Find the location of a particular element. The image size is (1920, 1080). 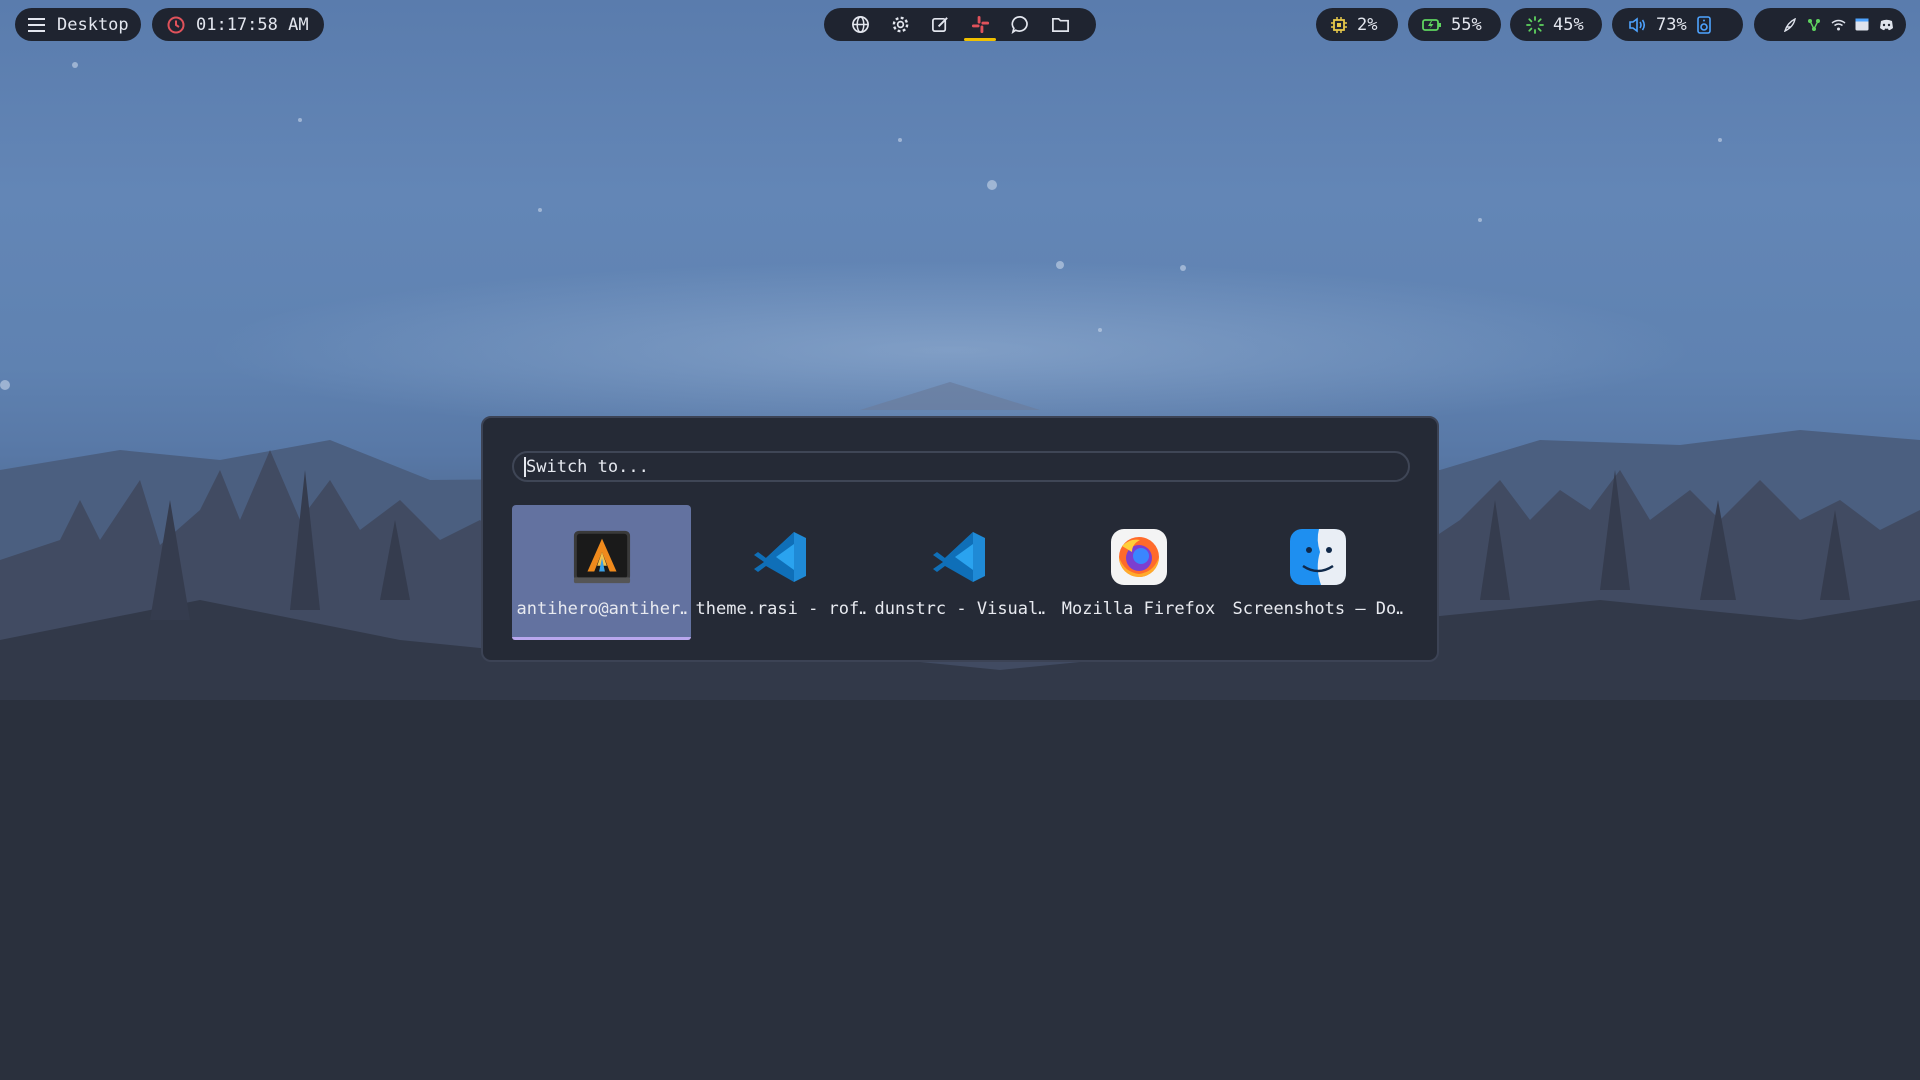

desktop-label: Desktop is located at coordinates (93, 24).